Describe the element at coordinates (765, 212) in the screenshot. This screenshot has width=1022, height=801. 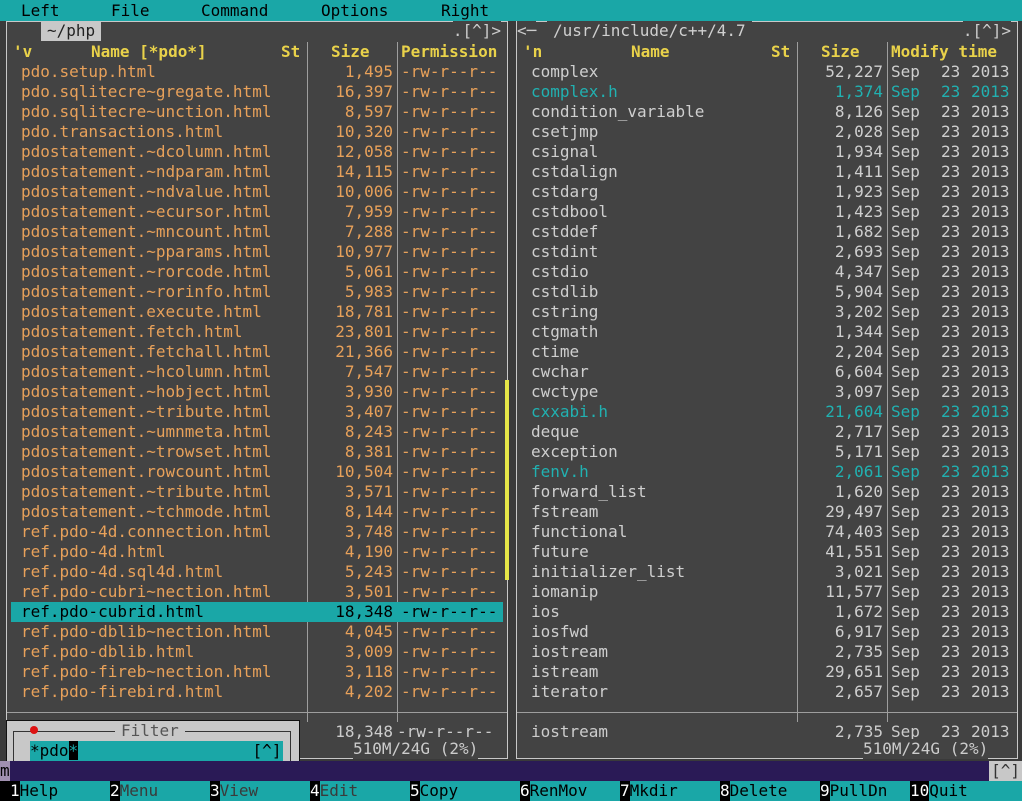
I see `table-row: cstdbool 1,423 Sep 23 2013` at that location.